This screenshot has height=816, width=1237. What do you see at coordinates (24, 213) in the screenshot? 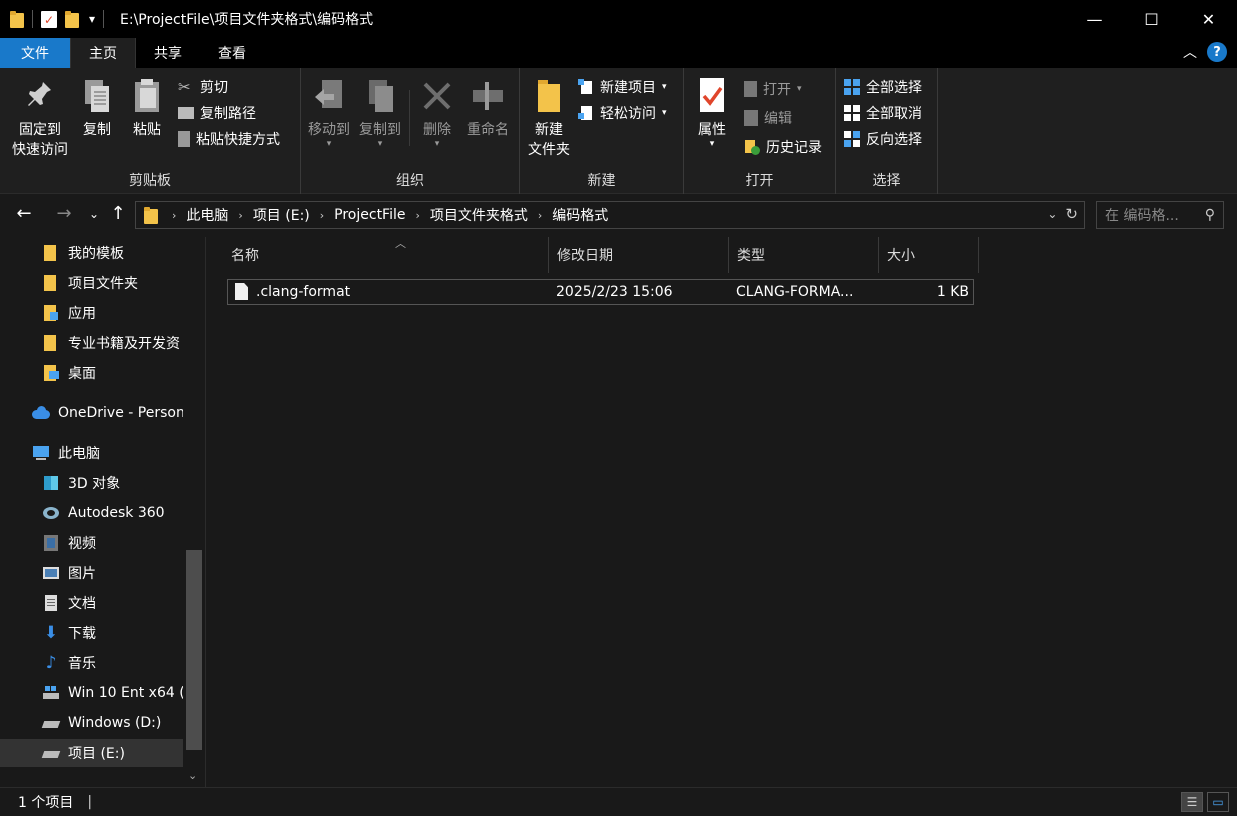
I see `back-arrow-icon: ←` at bounding box center [24, 213].